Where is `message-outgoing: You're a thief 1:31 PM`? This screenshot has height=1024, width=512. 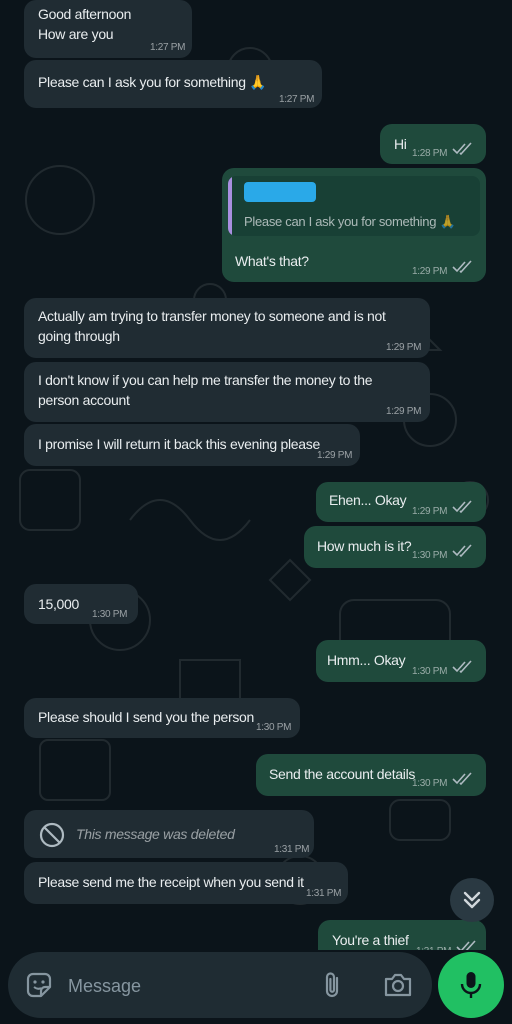 message-outgoing: You're a thief 1:31 PM is located at coordinates (402, 935).